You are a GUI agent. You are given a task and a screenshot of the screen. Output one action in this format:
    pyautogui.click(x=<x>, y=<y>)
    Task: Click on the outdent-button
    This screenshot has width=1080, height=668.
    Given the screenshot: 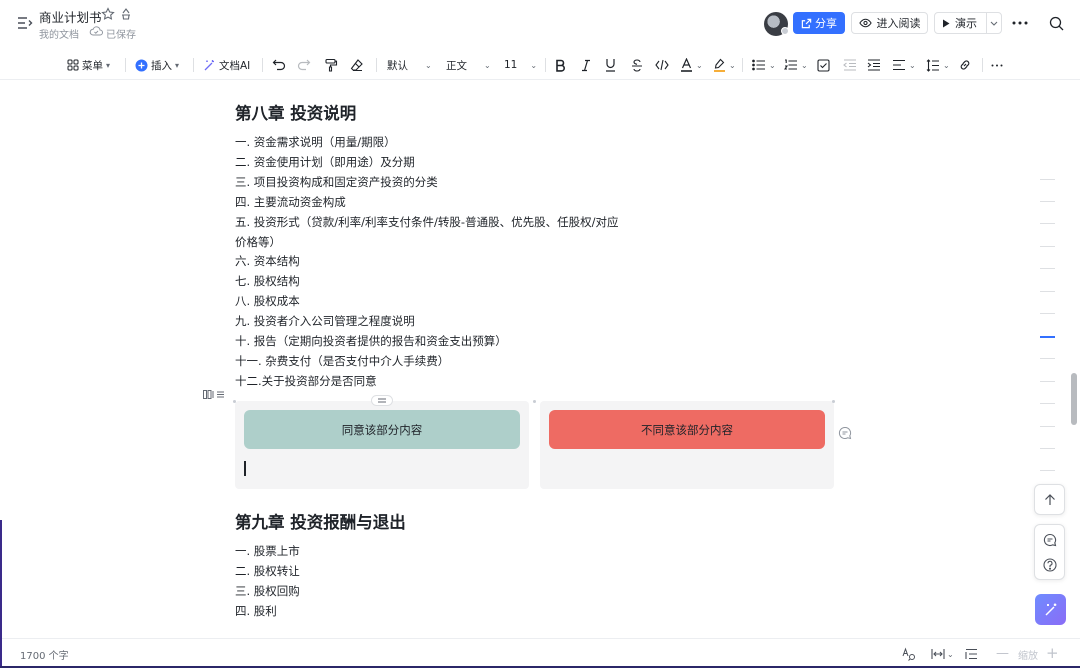 What is the action you would take?
    pyautogui.click(x=850, y=65)
    